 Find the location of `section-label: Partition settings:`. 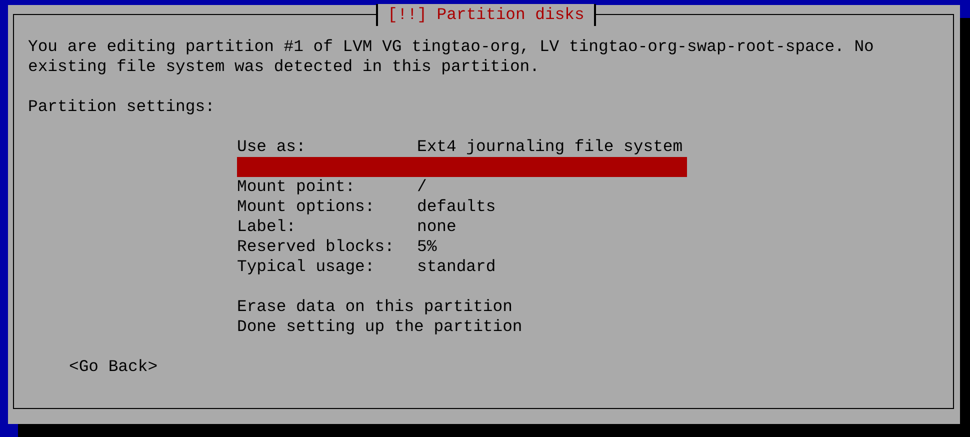

section-label: Partition settings: is located at coordinates (122, 107).